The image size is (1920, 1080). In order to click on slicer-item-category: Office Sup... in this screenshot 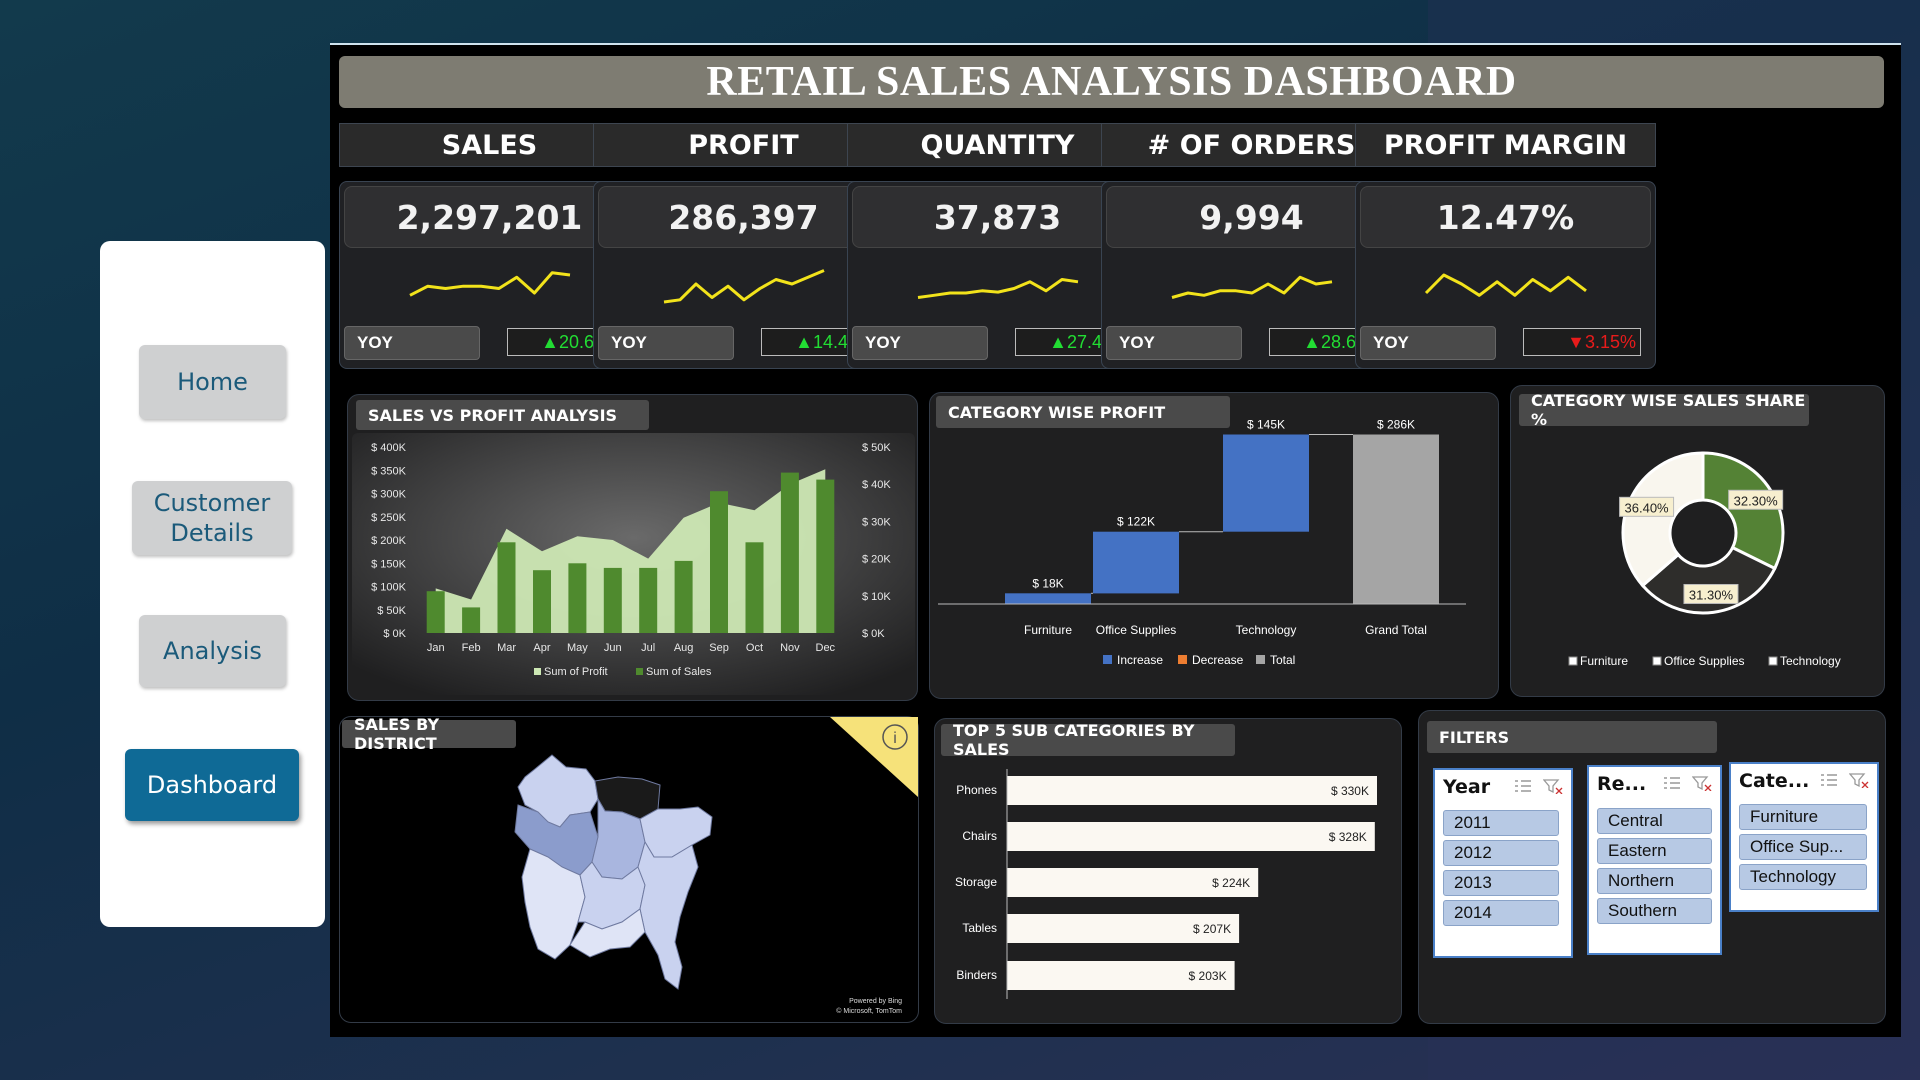, I will do `click(1803, 847)`.